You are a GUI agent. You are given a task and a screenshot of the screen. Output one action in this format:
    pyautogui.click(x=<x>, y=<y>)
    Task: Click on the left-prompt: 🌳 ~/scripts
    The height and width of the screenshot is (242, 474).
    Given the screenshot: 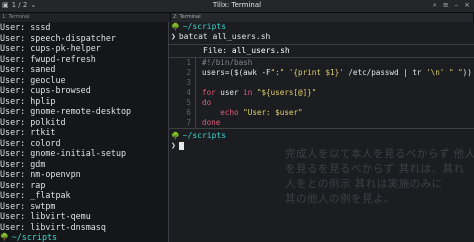 What is the action you would take?
    pyautogui.click(x=84, y=237)
    